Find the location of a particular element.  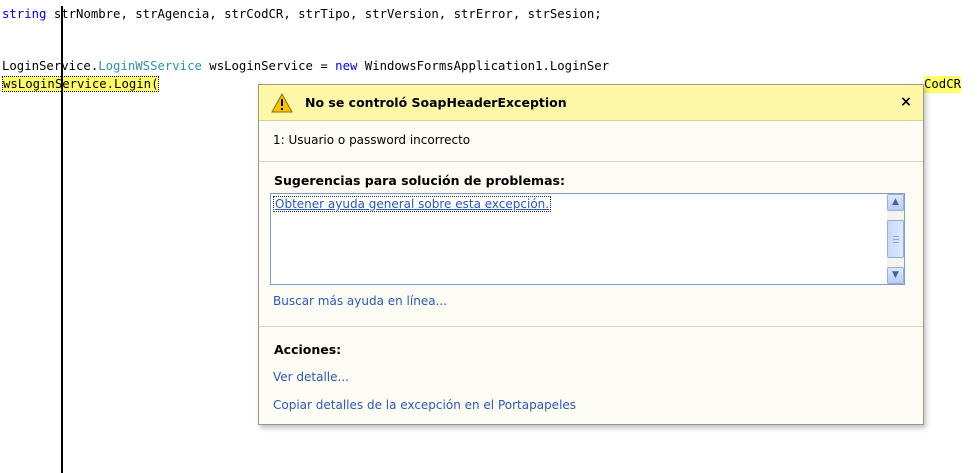

keyword-new: new is located at coordinates (346, 66).